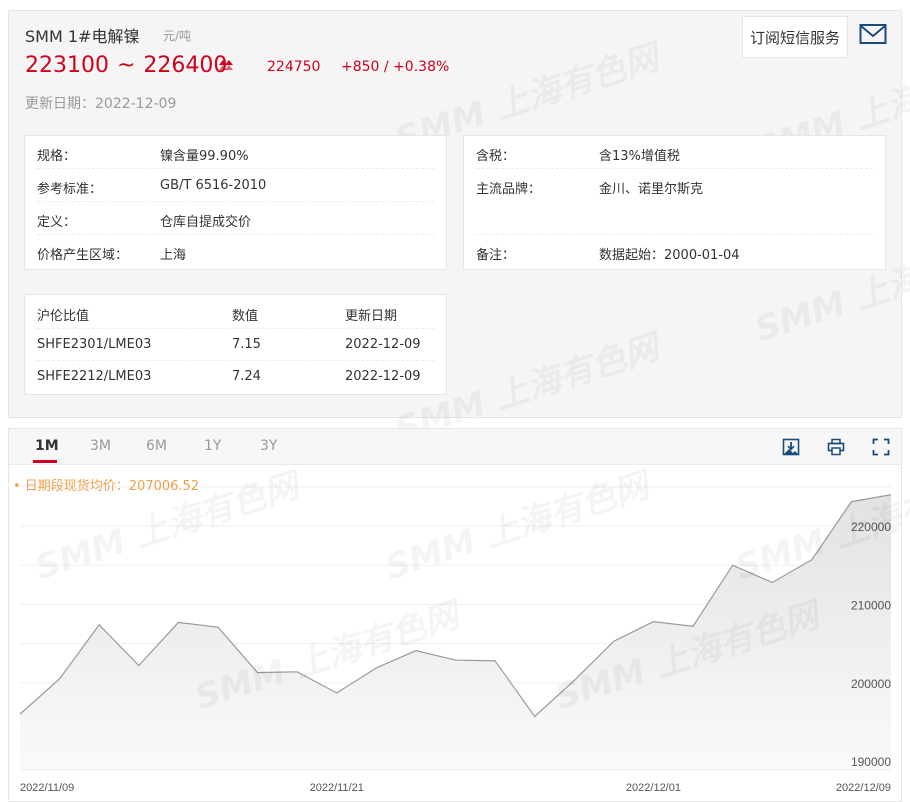  I want to click on table-row: SHFE2301/LME03 7.15 2022-12-09, so click(235, 345).